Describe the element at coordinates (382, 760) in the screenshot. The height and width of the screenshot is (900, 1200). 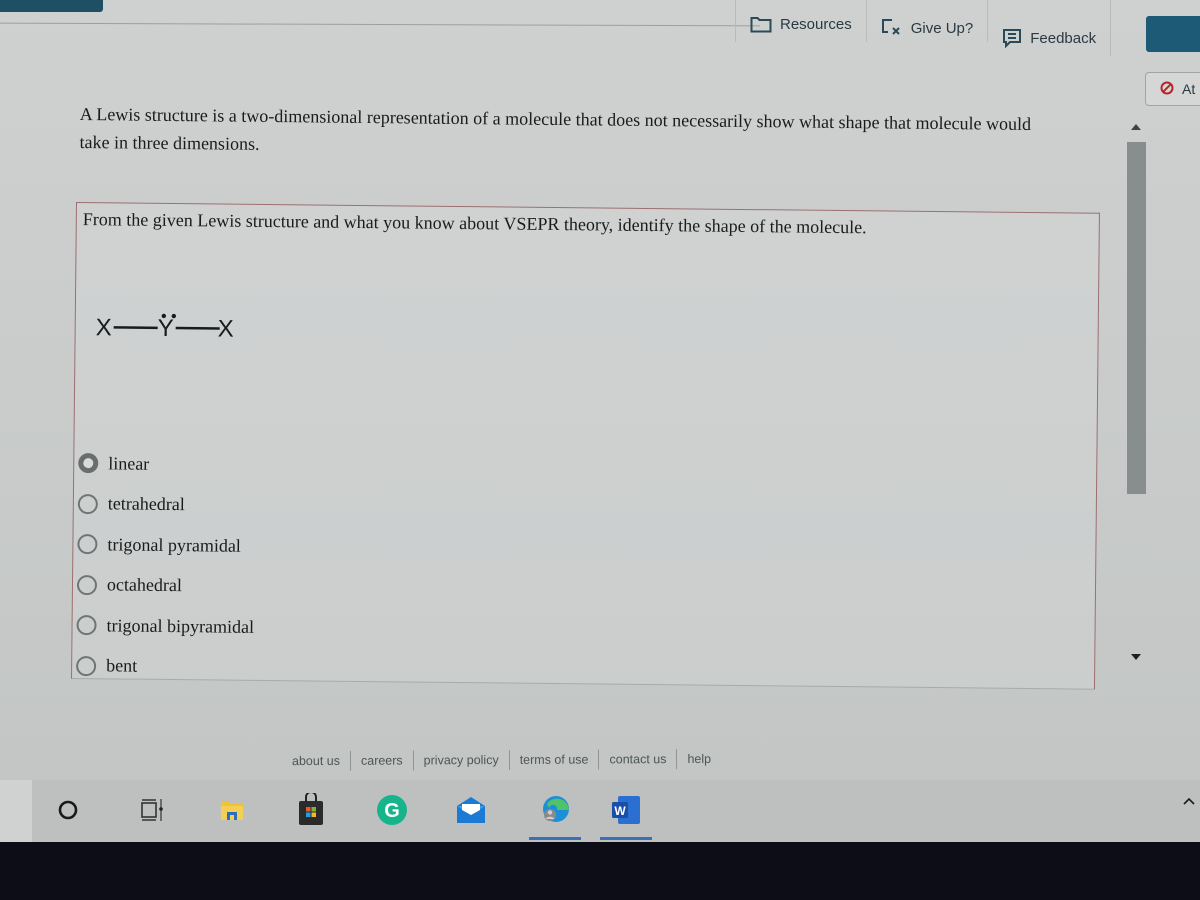
I see `footer-link-careers: careers` at that location.